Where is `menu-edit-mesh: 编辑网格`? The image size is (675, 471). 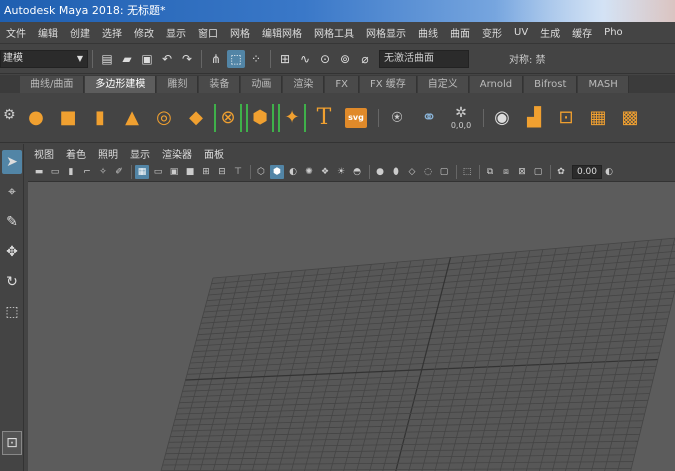 menu-edit-mesh: 编辑网格 is located at coordinates (282, 32).